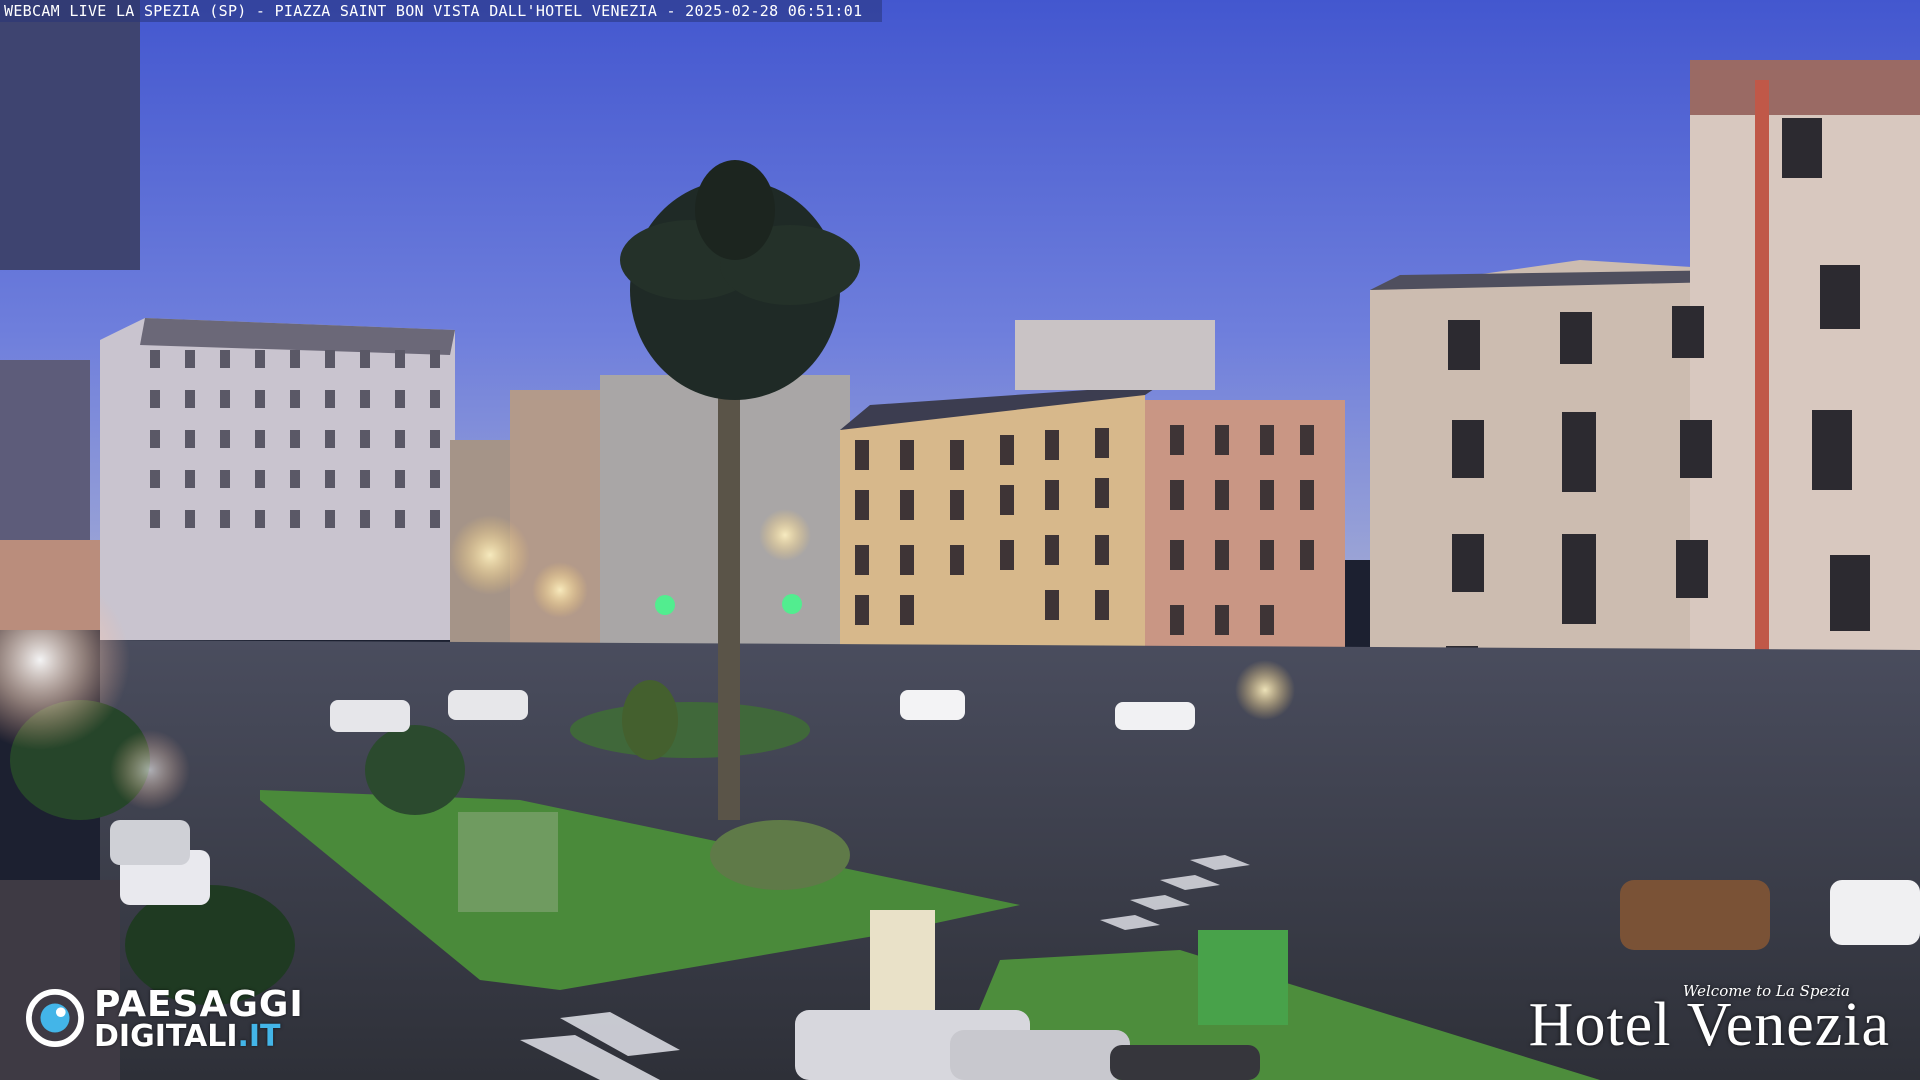 Image resolution: width=1920 pixels, height=1080 pixels. Describe the element at coordinates (690, 730) in the screenshot. I see `roundabout` at that location.